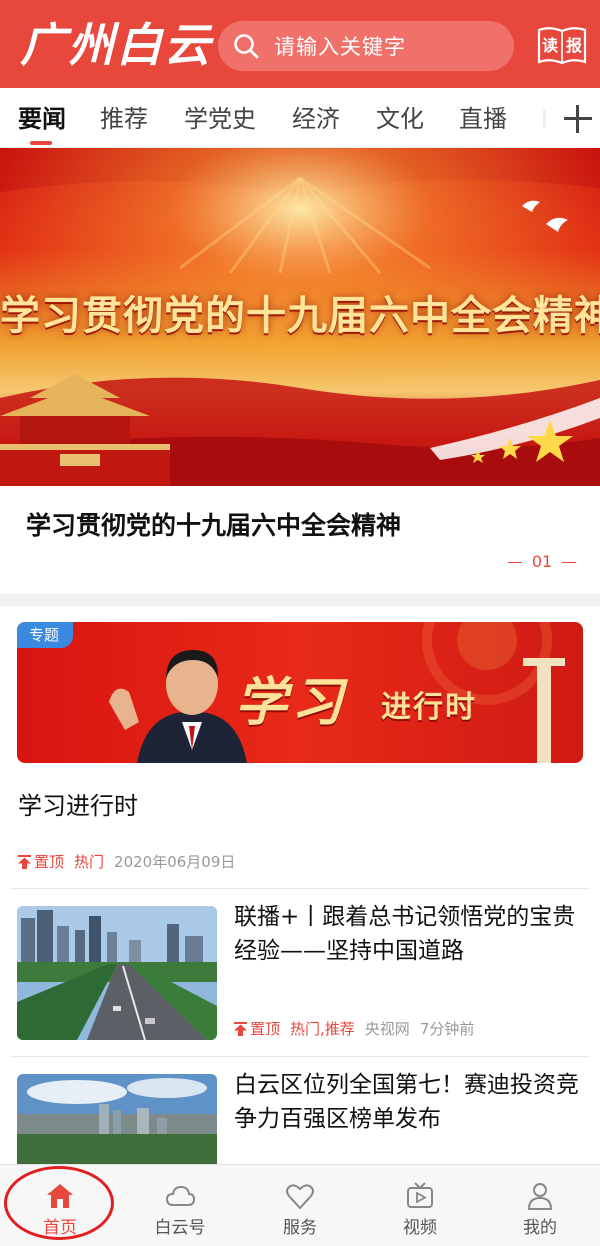  I want to click on user-icon, so click(540, 1196).